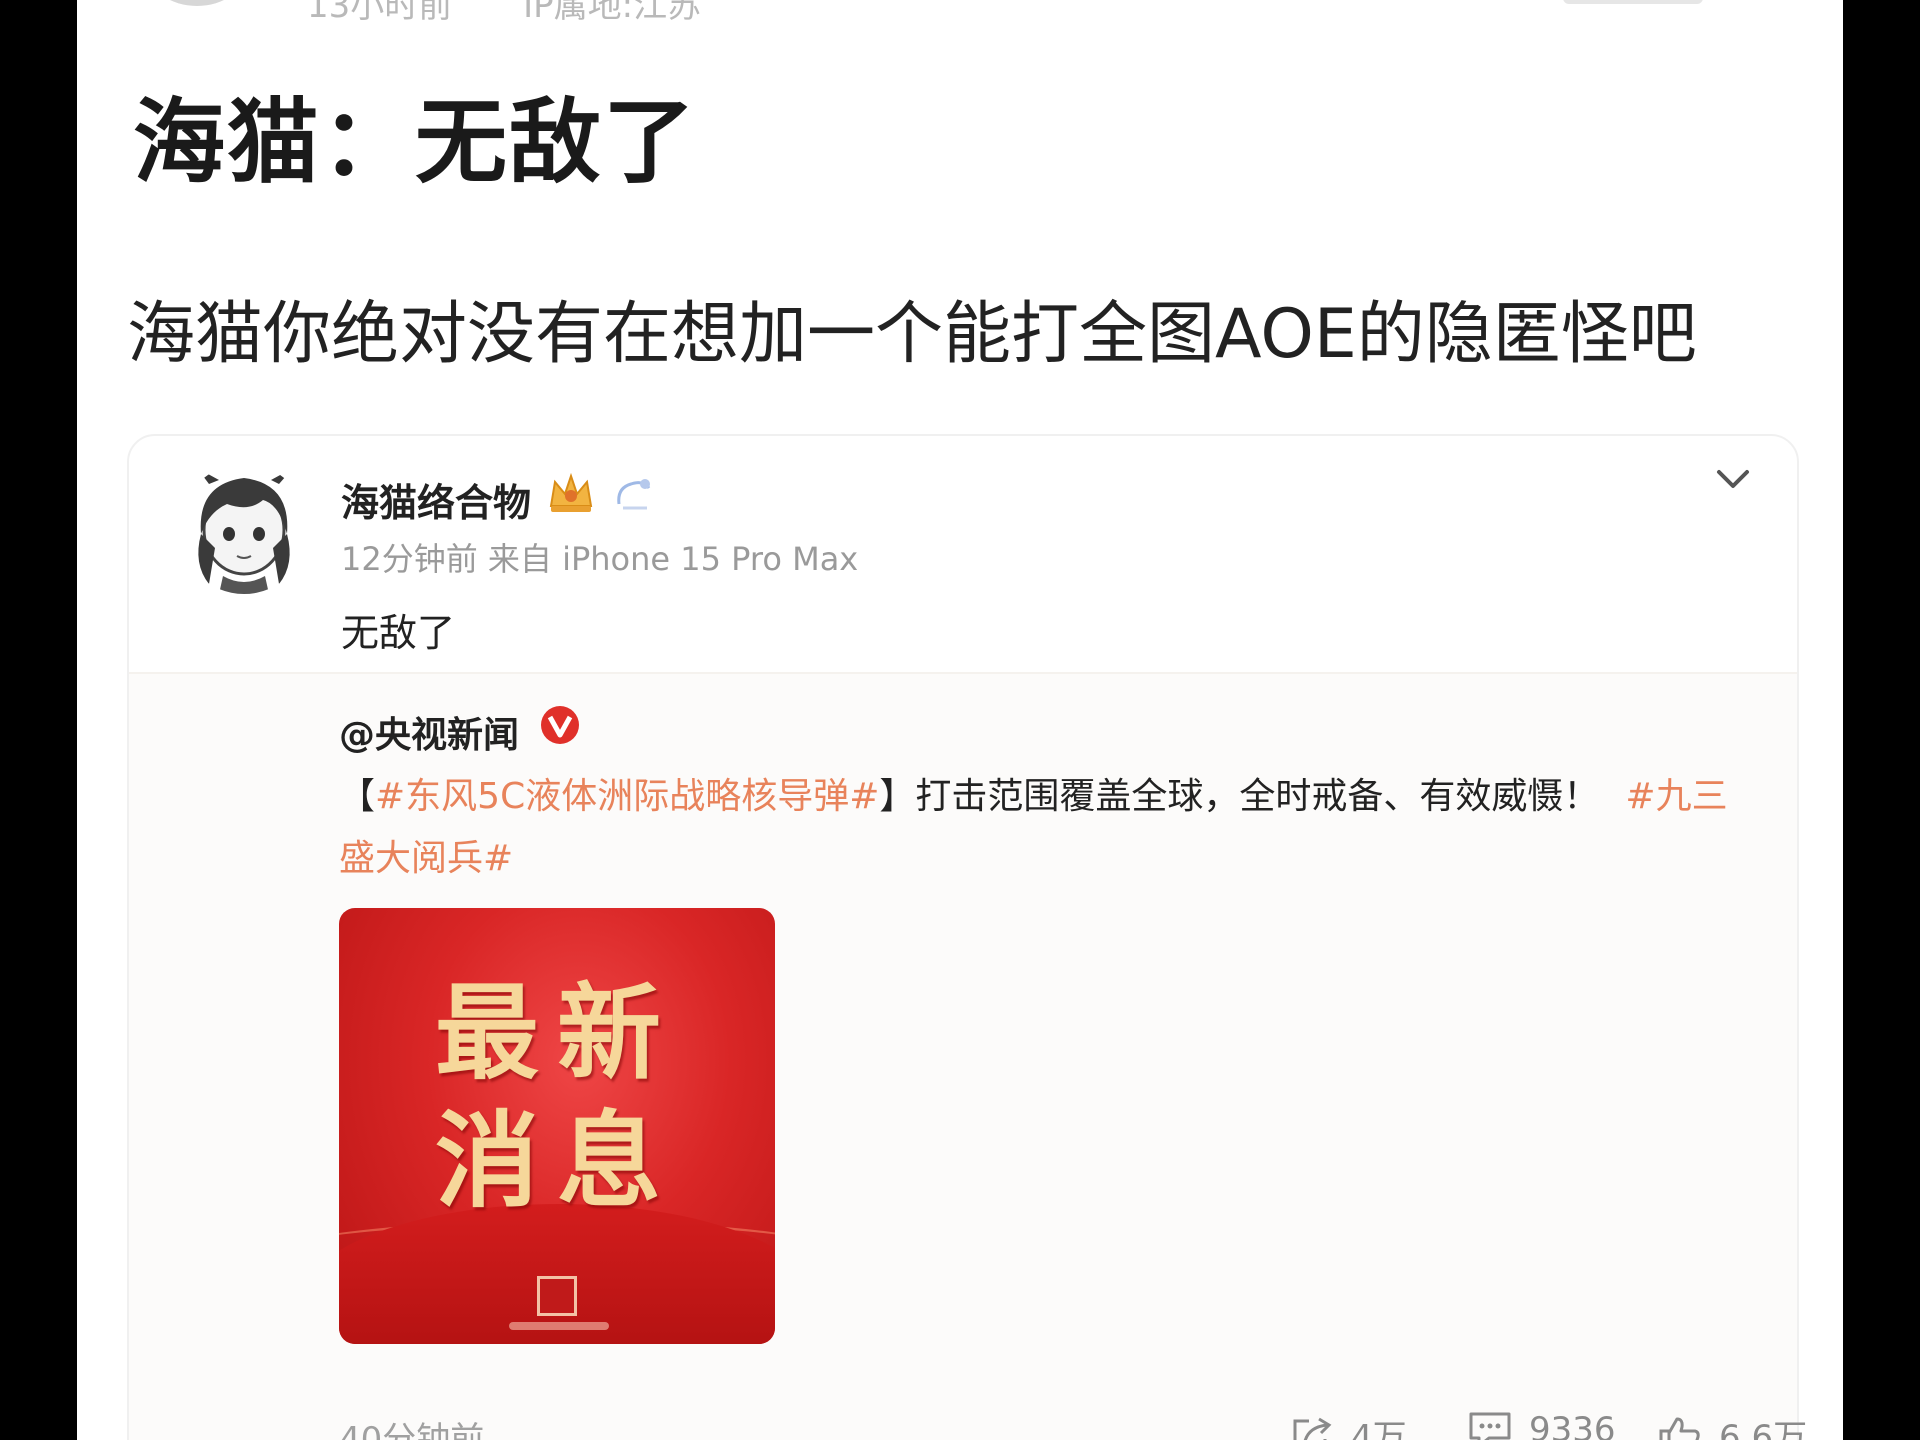 The image size is (1920, 1440). I want to click on repost-time: 40分钟前, so click(412, 1430).